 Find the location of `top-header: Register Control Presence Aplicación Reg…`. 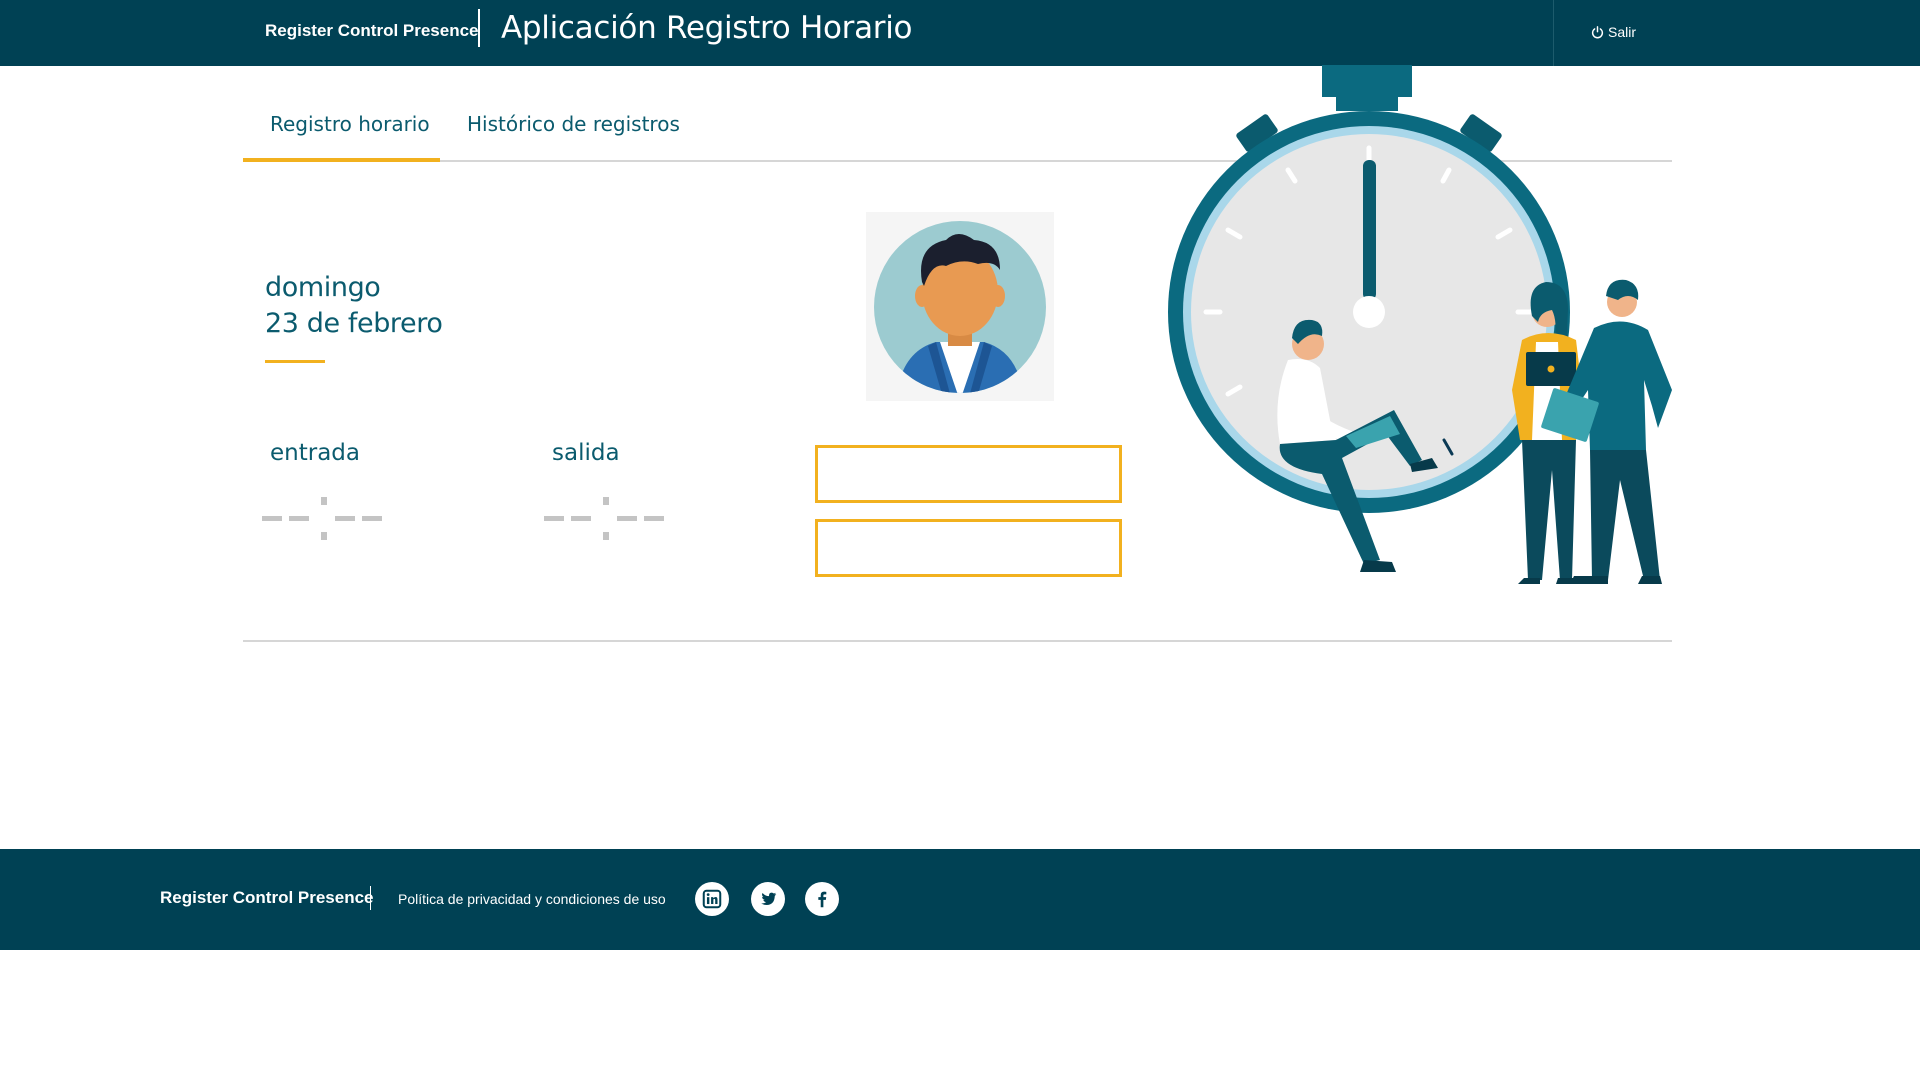

top-header: Register Control Presence Aplicación Reg… is located at coordinates (960, 33).